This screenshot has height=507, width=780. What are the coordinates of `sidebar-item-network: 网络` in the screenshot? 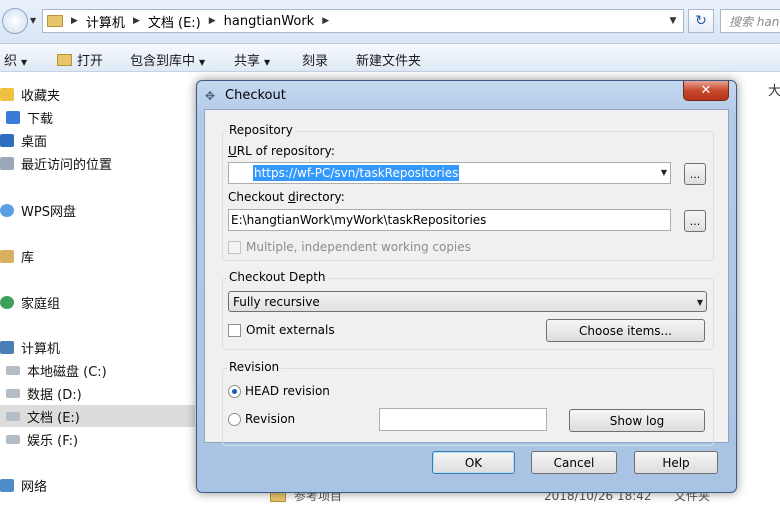 It's located at (97, 485).